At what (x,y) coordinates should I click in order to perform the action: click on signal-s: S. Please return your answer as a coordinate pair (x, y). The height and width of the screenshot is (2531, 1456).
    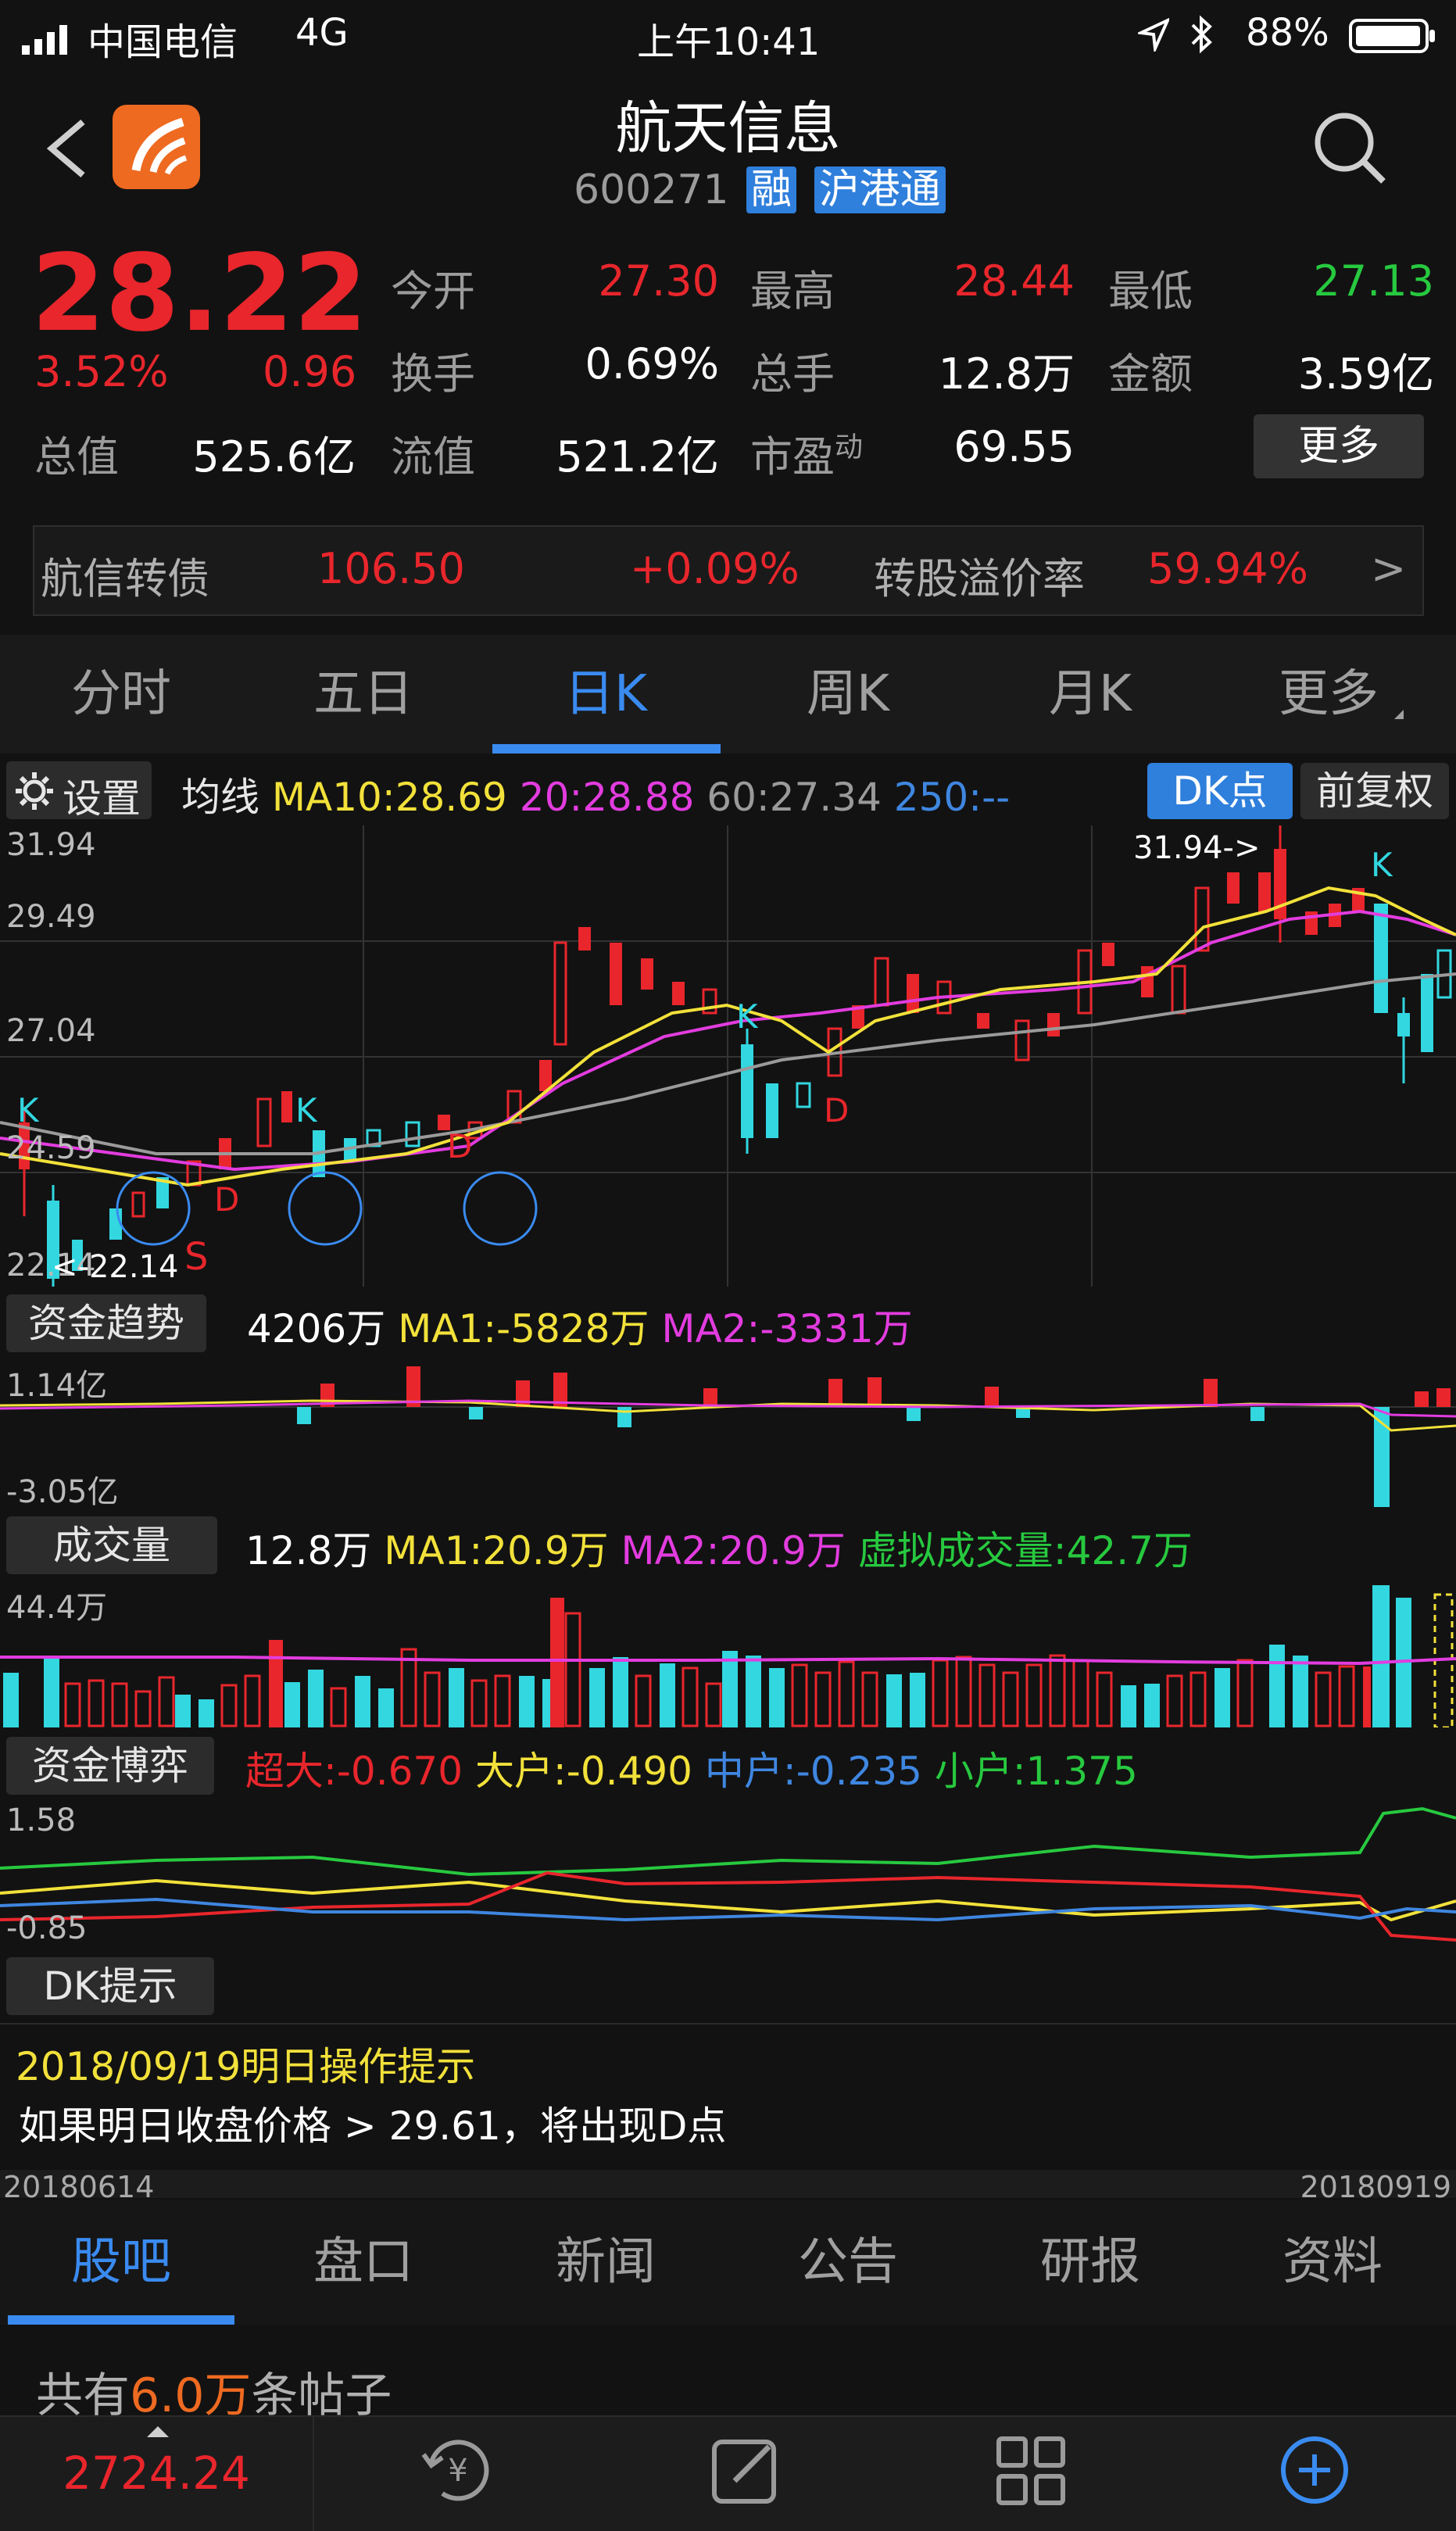
    Looking at the image, I should click on (196, 1257).